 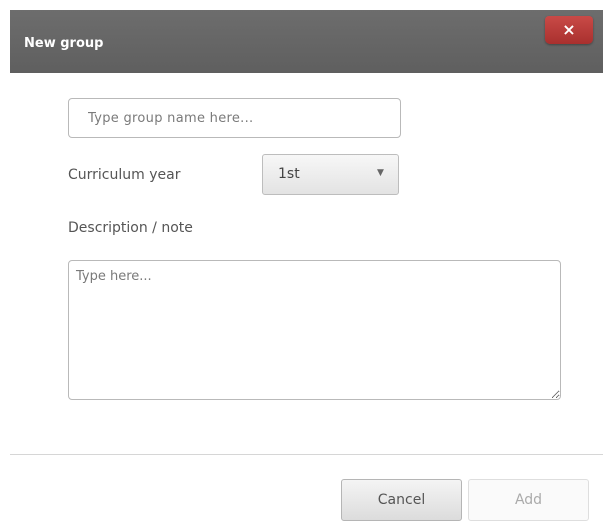 I want to click on dialog-footer: Cancel Add, so click(x=306, y=491).